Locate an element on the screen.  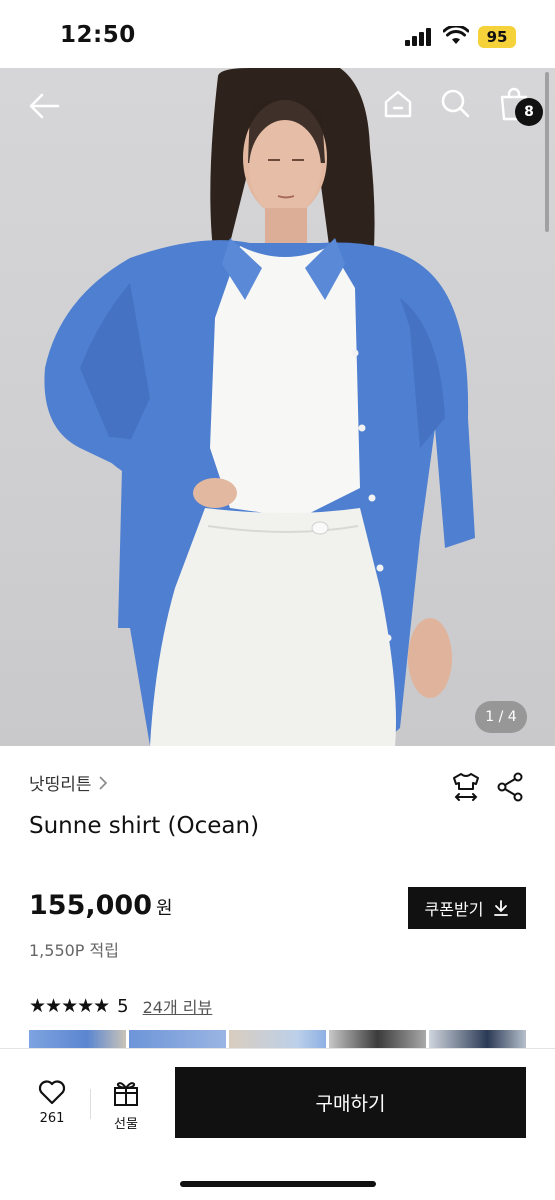
search-icon is located at coordinates (455, 103).